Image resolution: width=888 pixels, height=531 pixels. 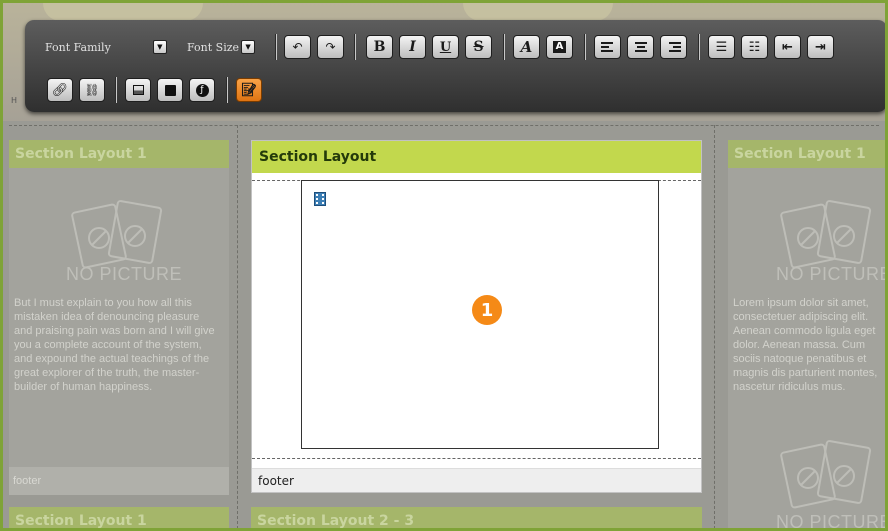 I want to click on indent-button: ⇥, so click(x=820, y=47).